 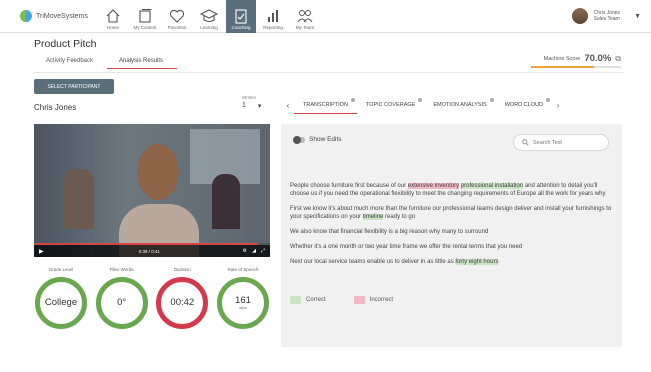 I want to click on highlight-incorrect: extensive inventory, so click(x=433, y=186).